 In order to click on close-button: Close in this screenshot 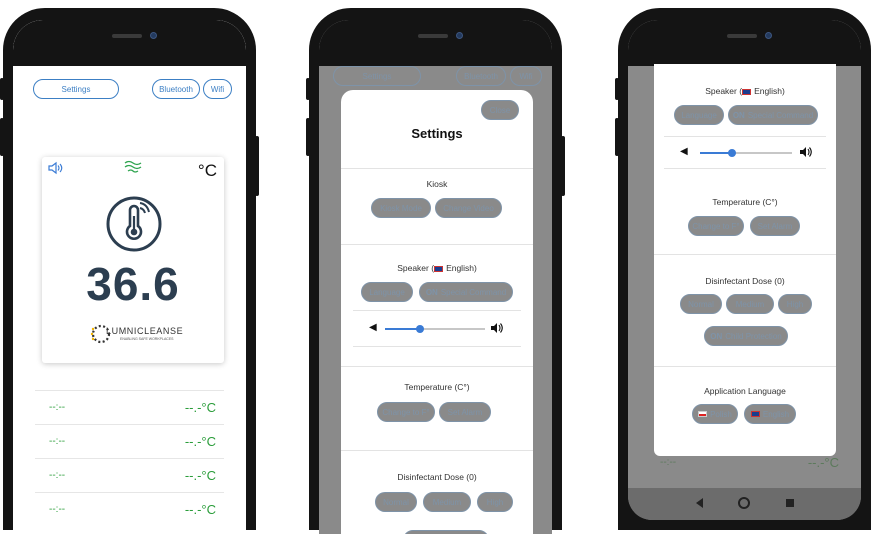, I will do `click(500, 110)`.